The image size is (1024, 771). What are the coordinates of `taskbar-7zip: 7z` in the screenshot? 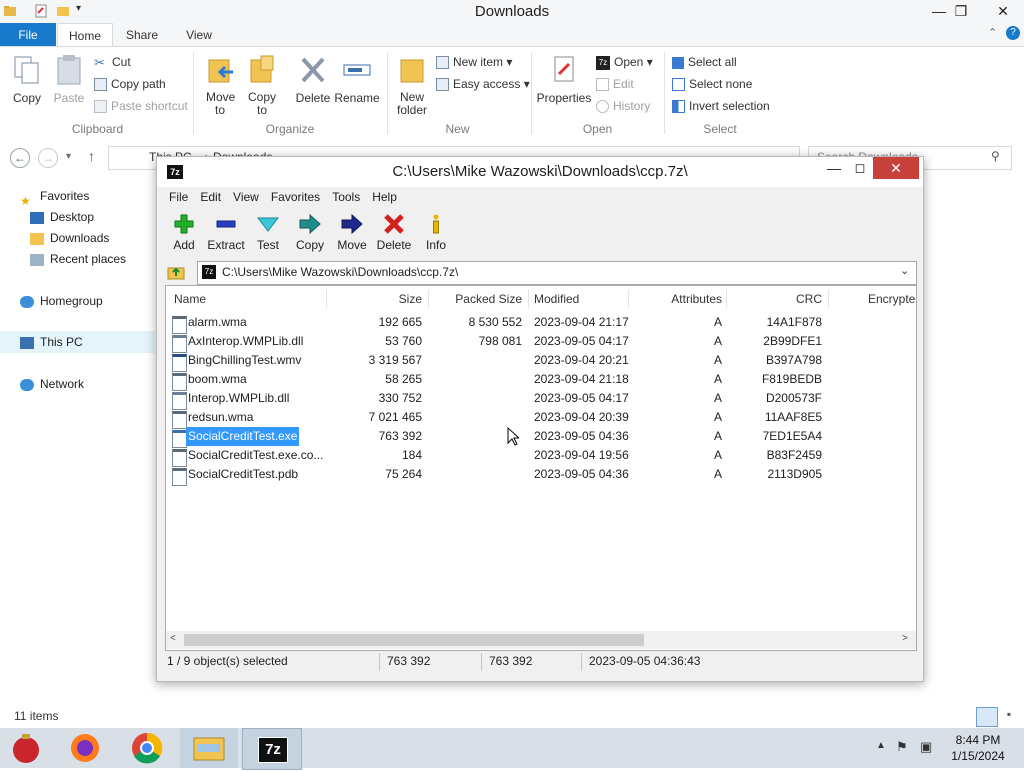 It's located at (272, 749).